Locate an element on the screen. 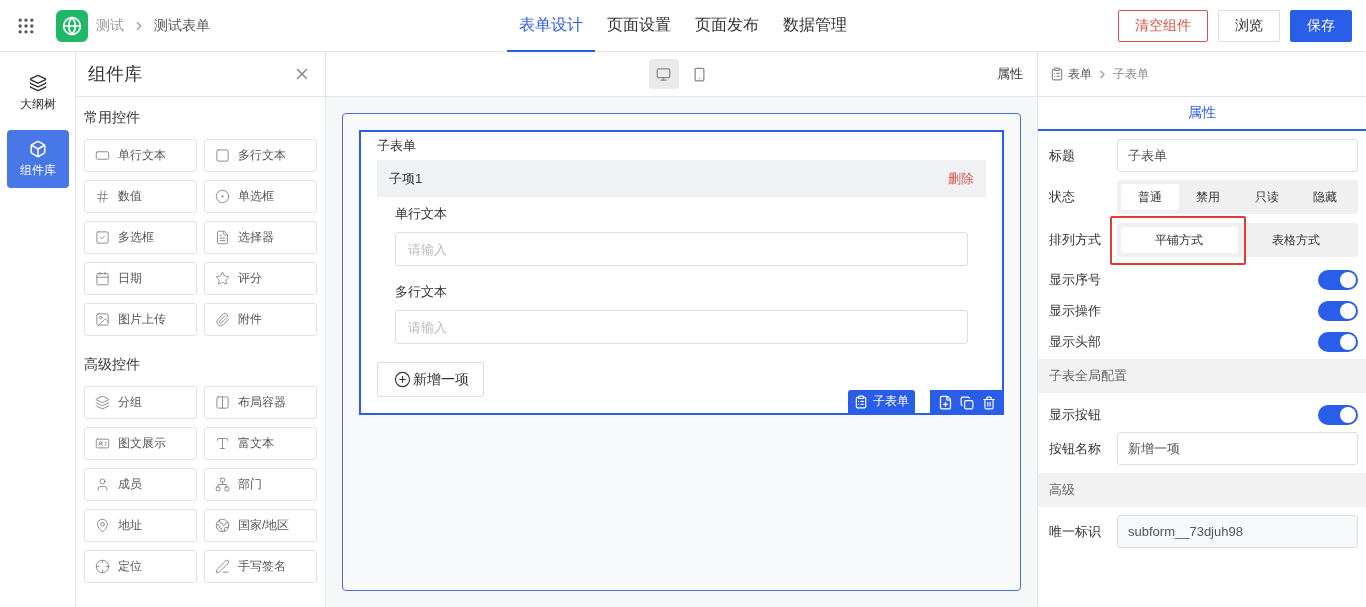 This screenshot has width=1366, height=607. component-item: 评分 is located at coordinates (260, 278).